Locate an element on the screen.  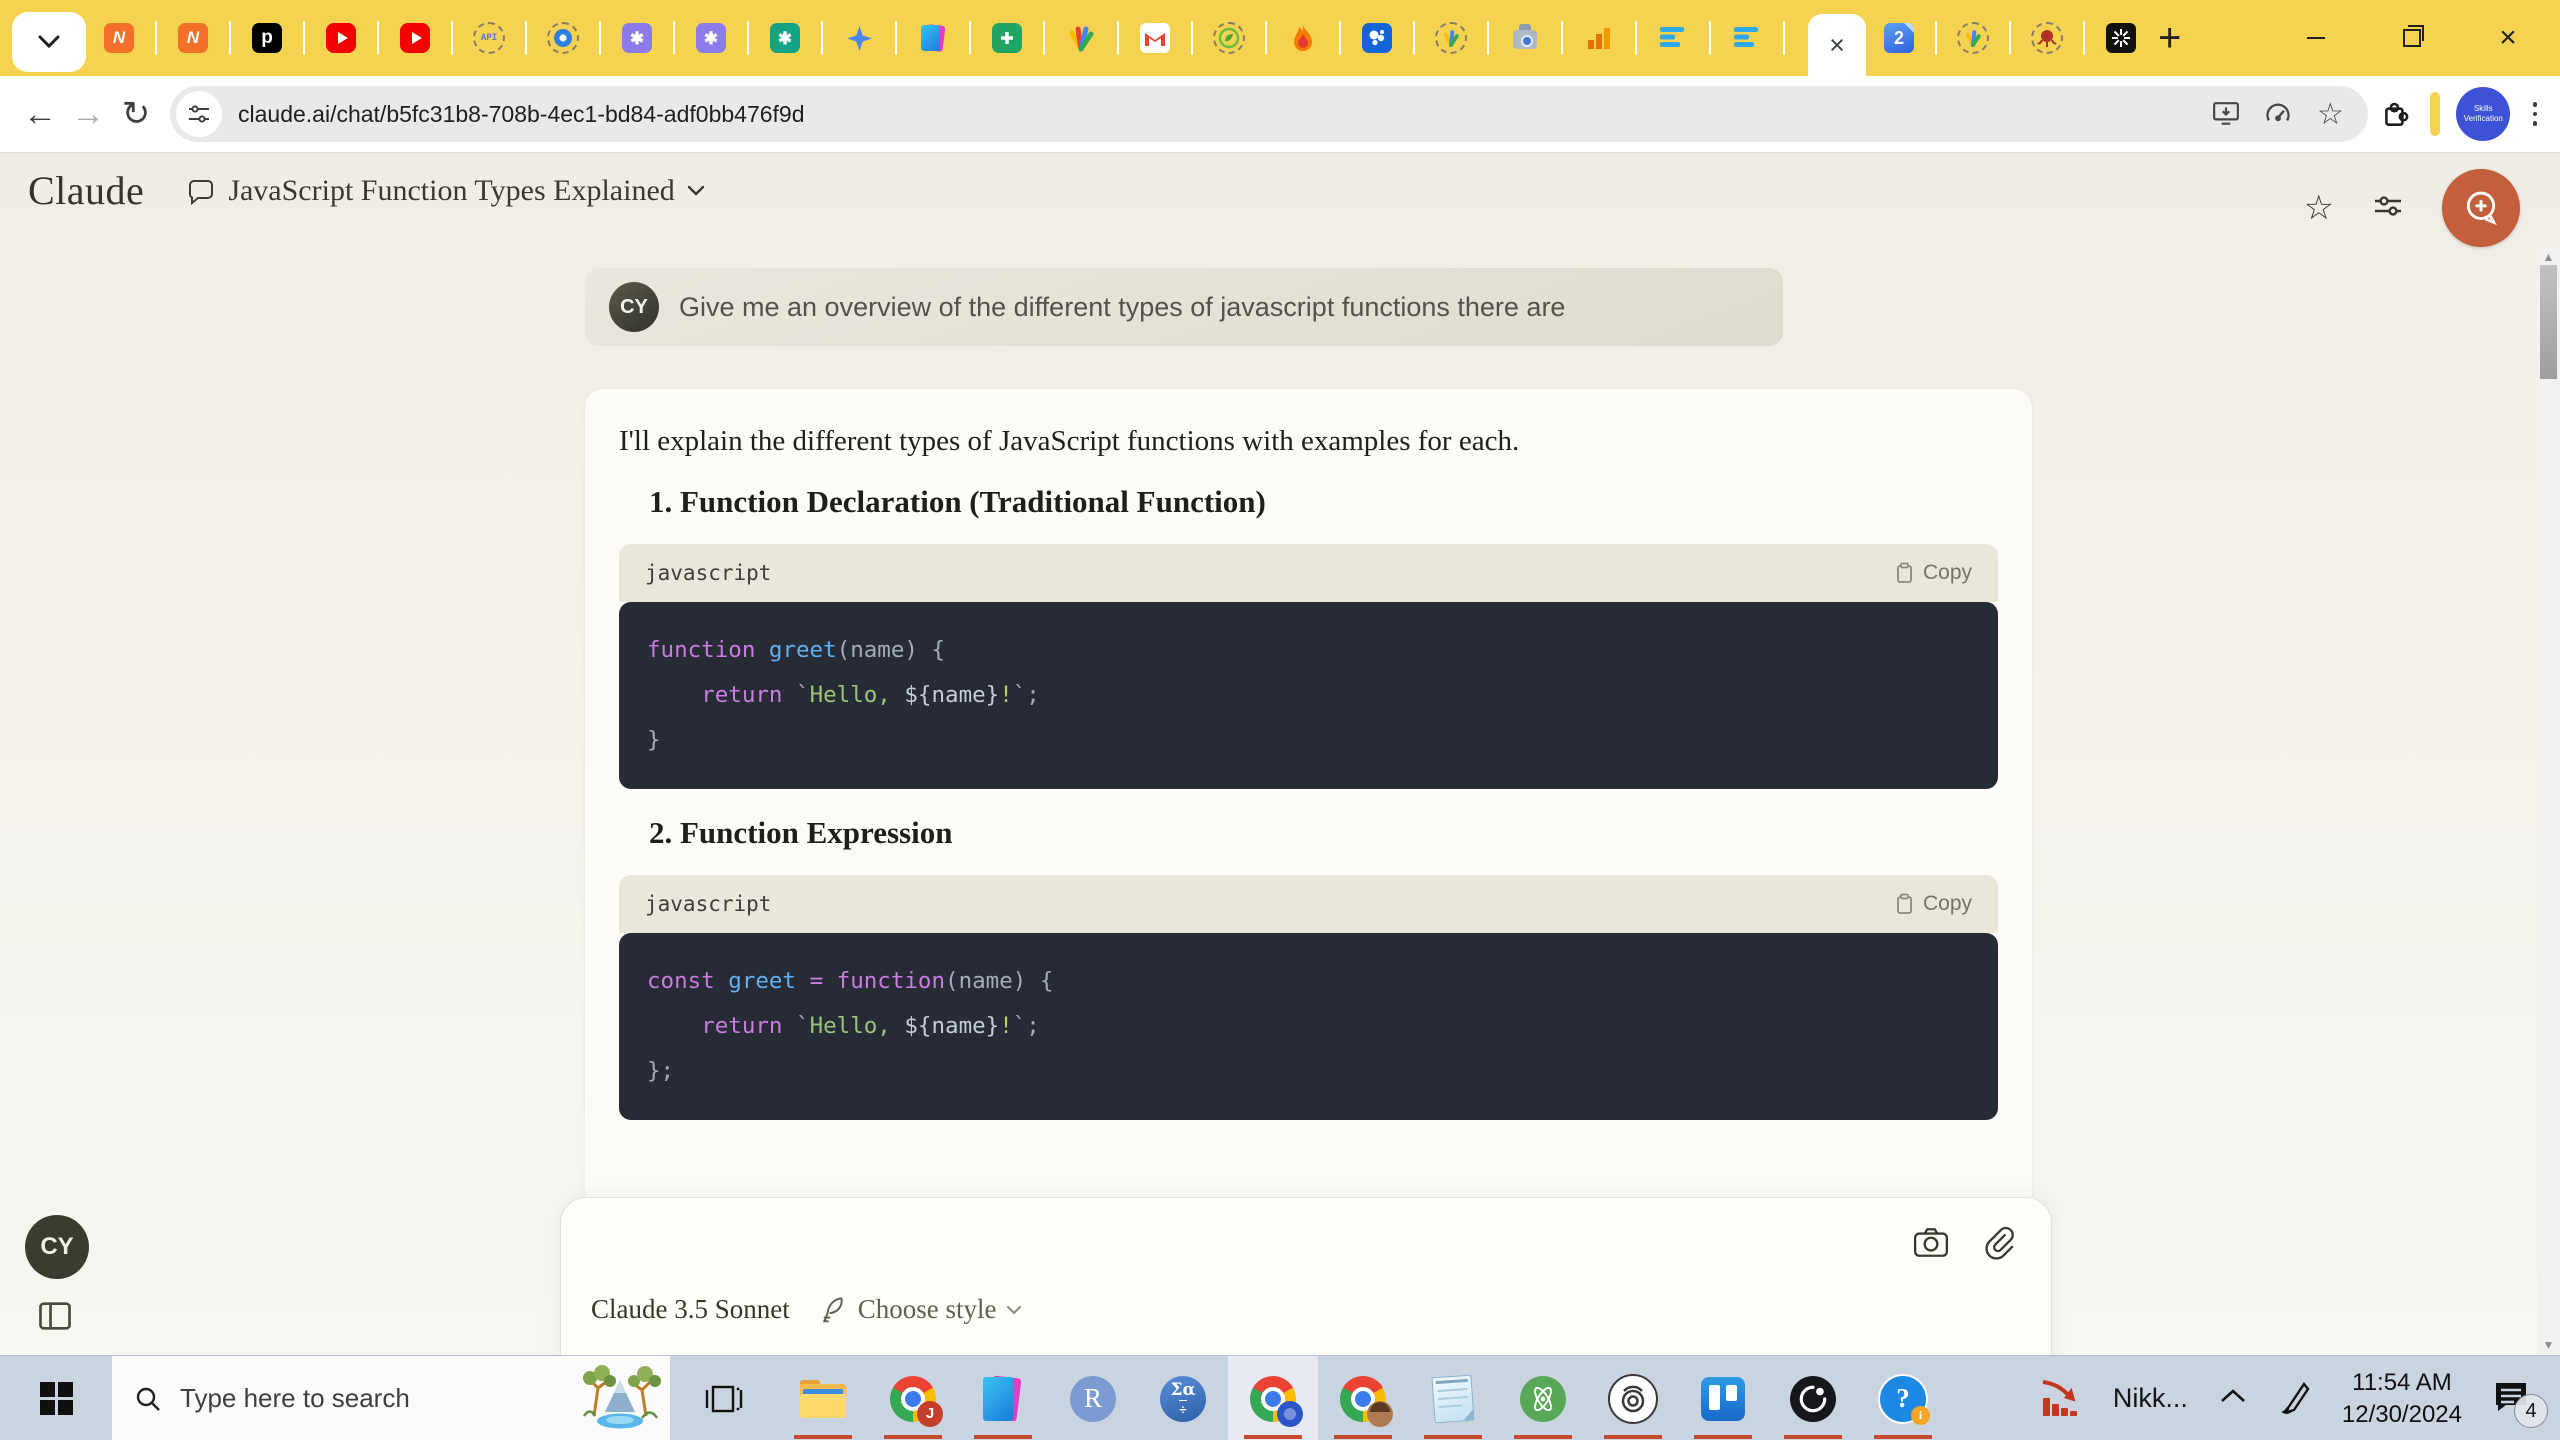
tab-blue-hub is located at coordinates (563, 38).